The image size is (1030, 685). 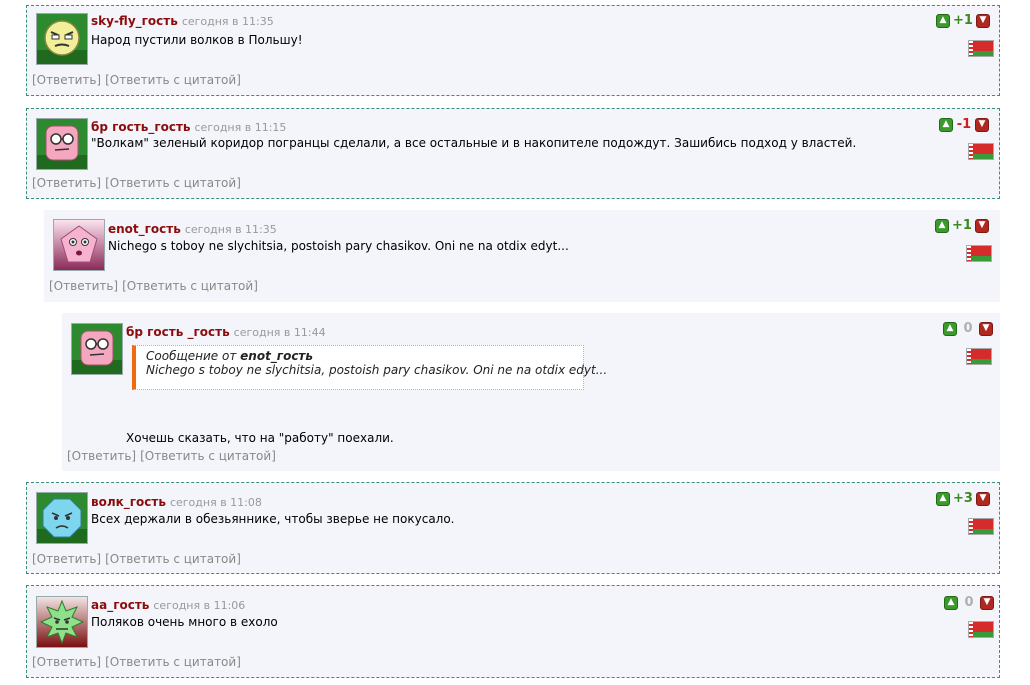 I want to click on author-name: волк_гость, so click(x=128, y=502).